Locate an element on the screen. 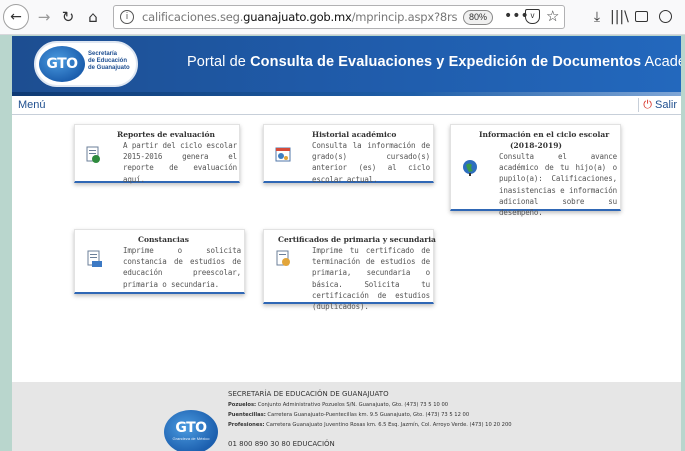  card-title: Historial académico is located at coordinates (354, 134).